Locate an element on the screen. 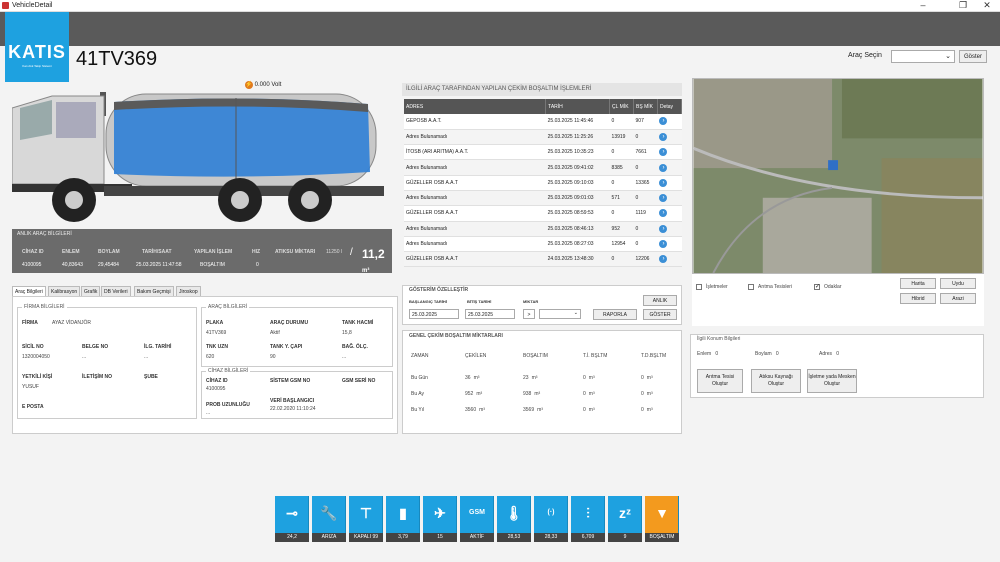 Image resolution: width=1000 pixels, height=562 pixels. satellite-map is located at coordinates (838, 176).